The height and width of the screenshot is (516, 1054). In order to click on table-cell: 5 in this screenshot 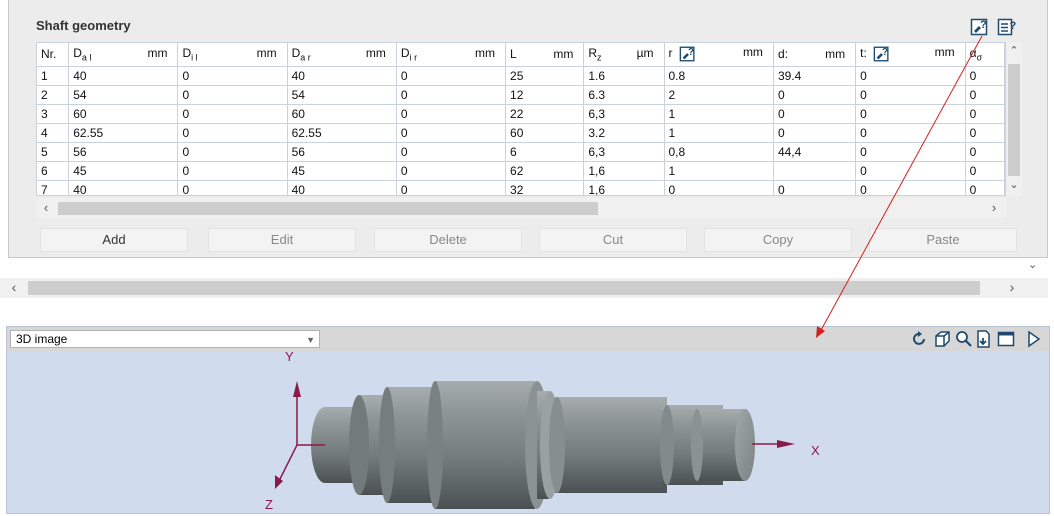, I will do `click(53, 152)`.